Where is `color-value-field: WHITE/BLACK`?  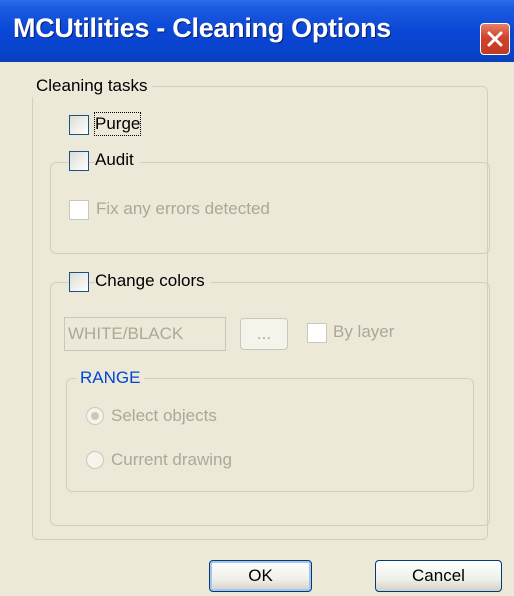 color-value-field: WHITE/BLACK is located at coordinates (145, 334).